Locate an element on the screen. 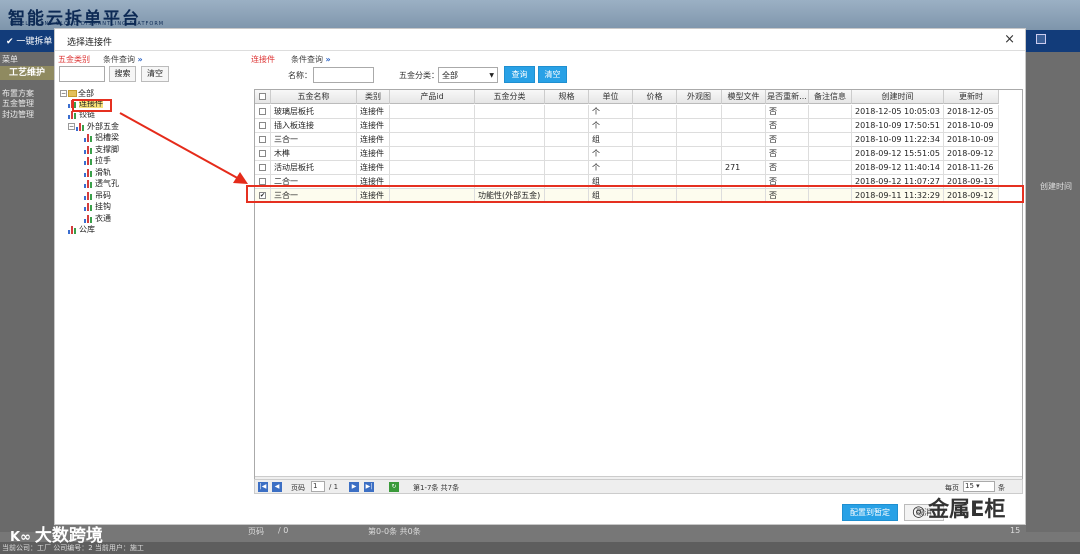  per-page-select: 15 ▾ is located at coordinates (979, 486).